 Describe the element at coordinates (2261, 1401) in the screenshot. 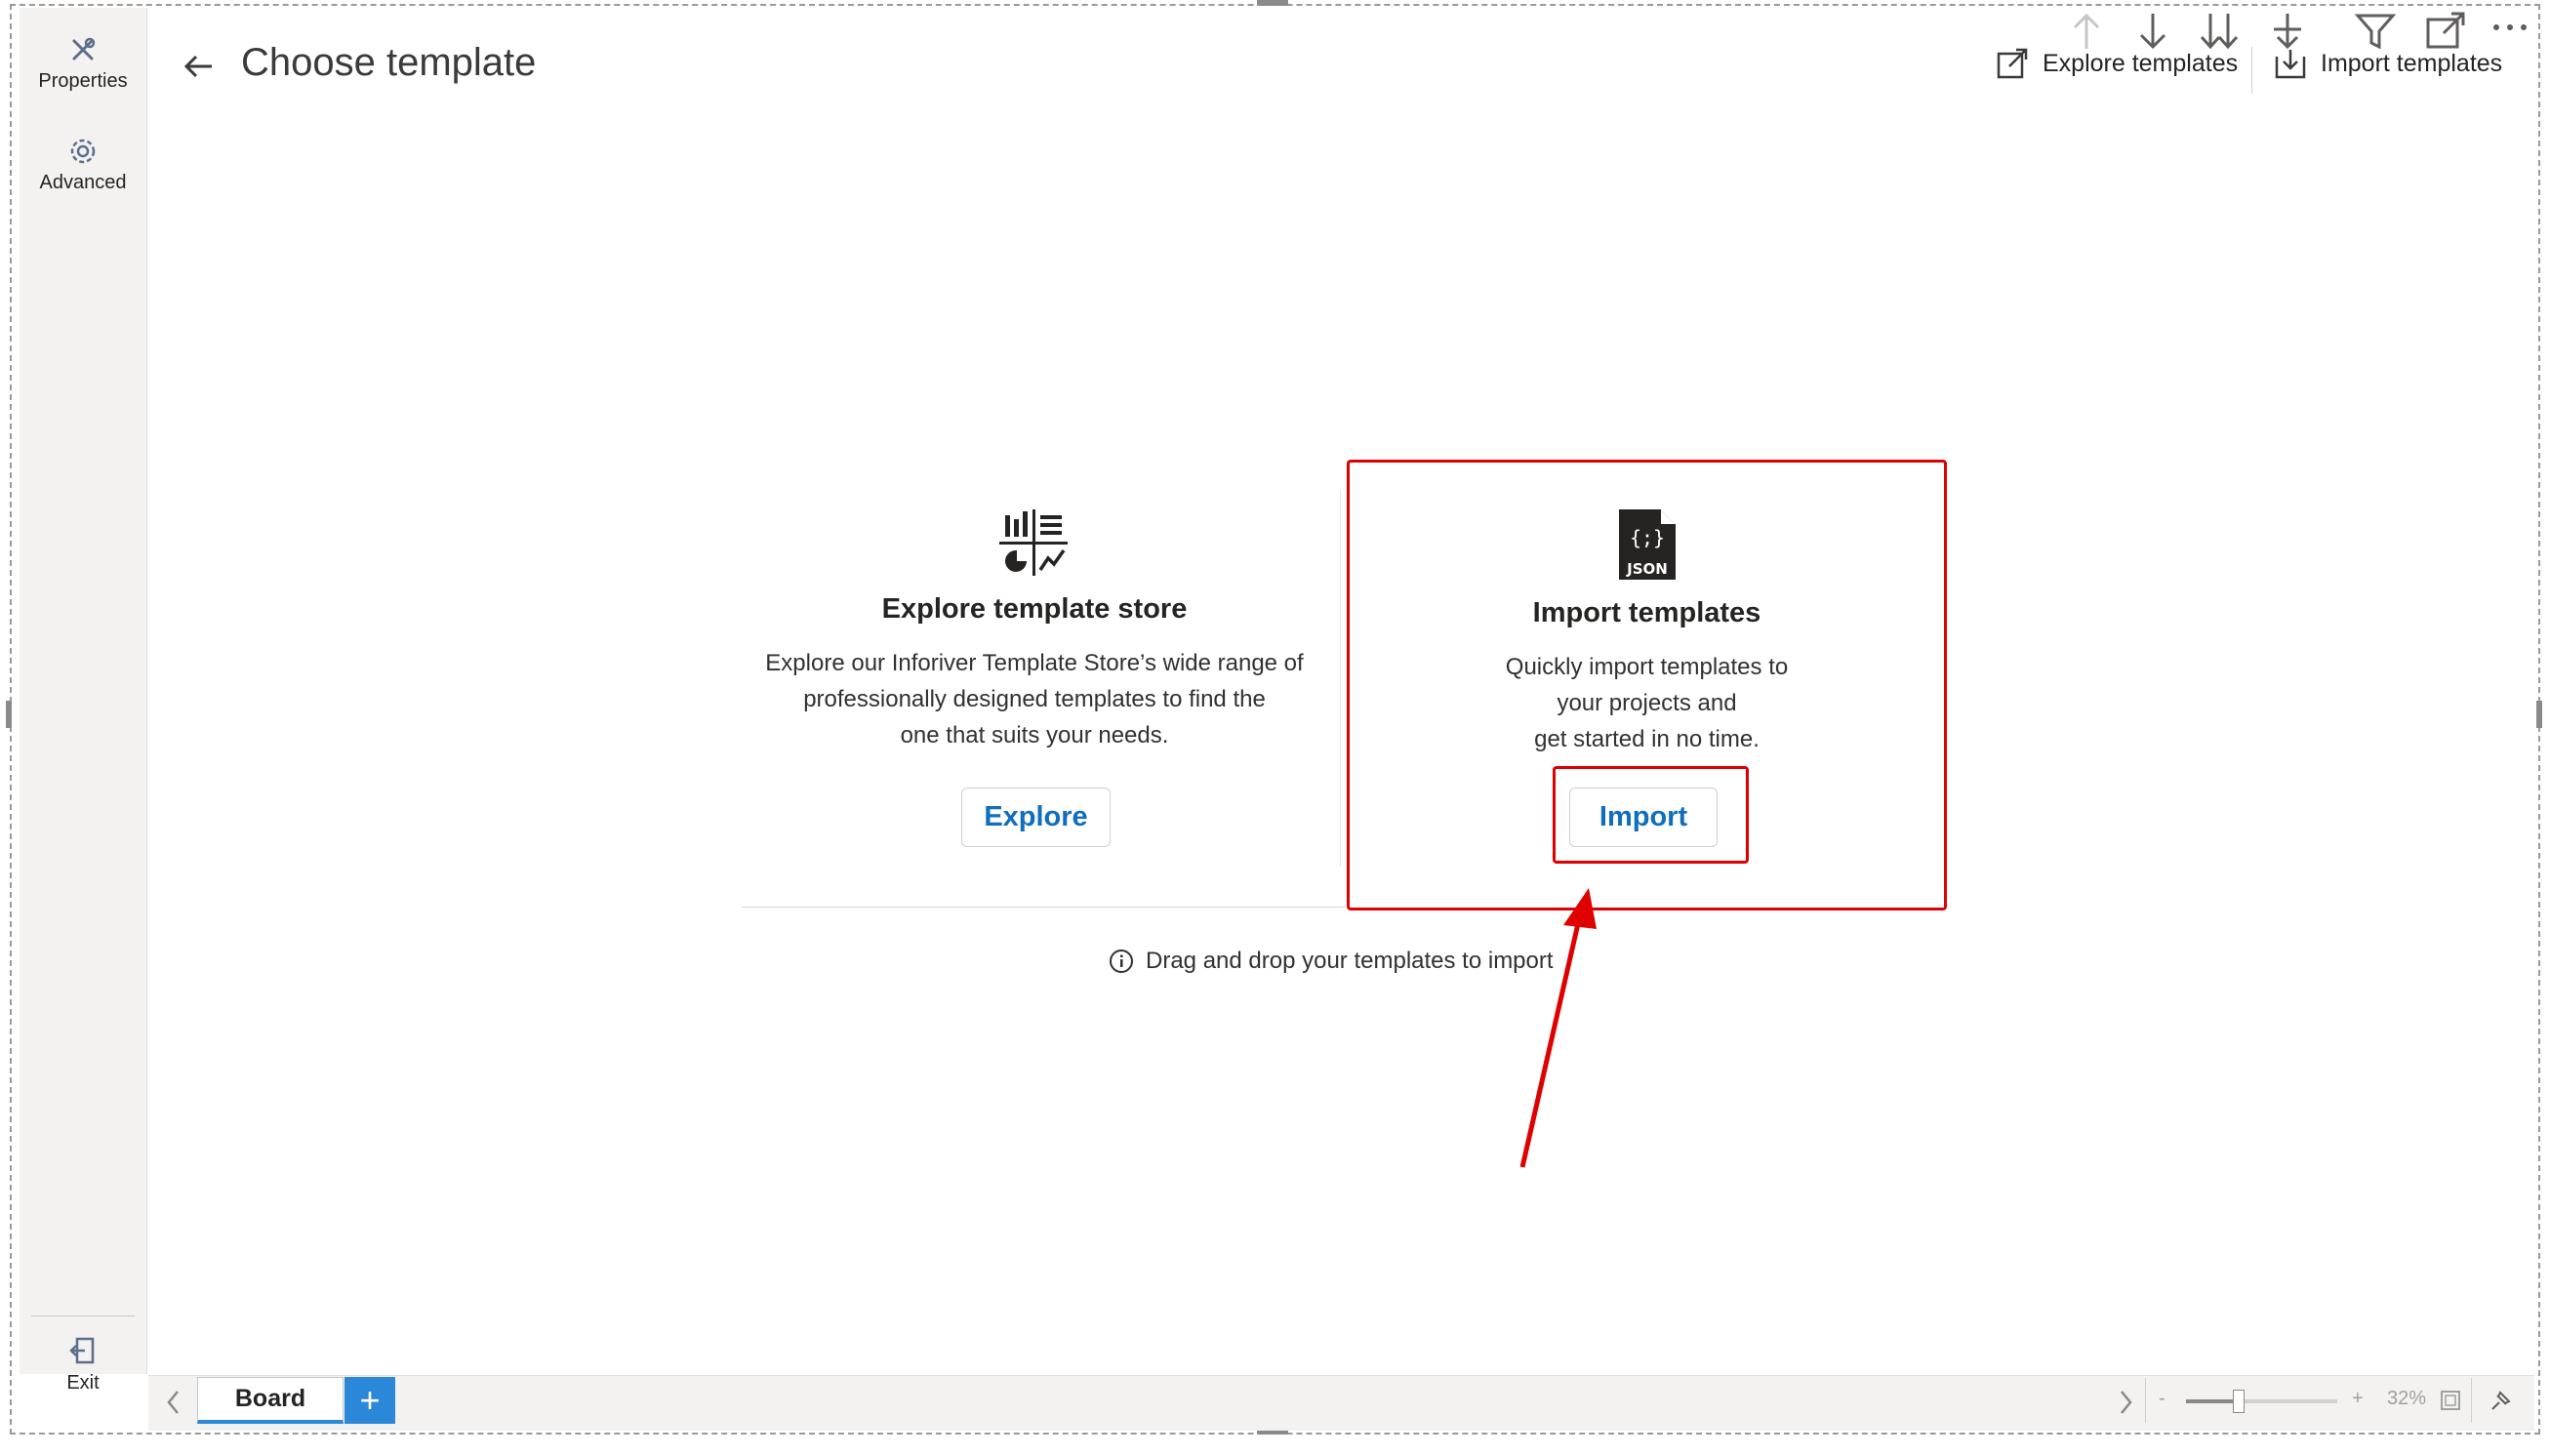

I see `zoom-slider` at that location.